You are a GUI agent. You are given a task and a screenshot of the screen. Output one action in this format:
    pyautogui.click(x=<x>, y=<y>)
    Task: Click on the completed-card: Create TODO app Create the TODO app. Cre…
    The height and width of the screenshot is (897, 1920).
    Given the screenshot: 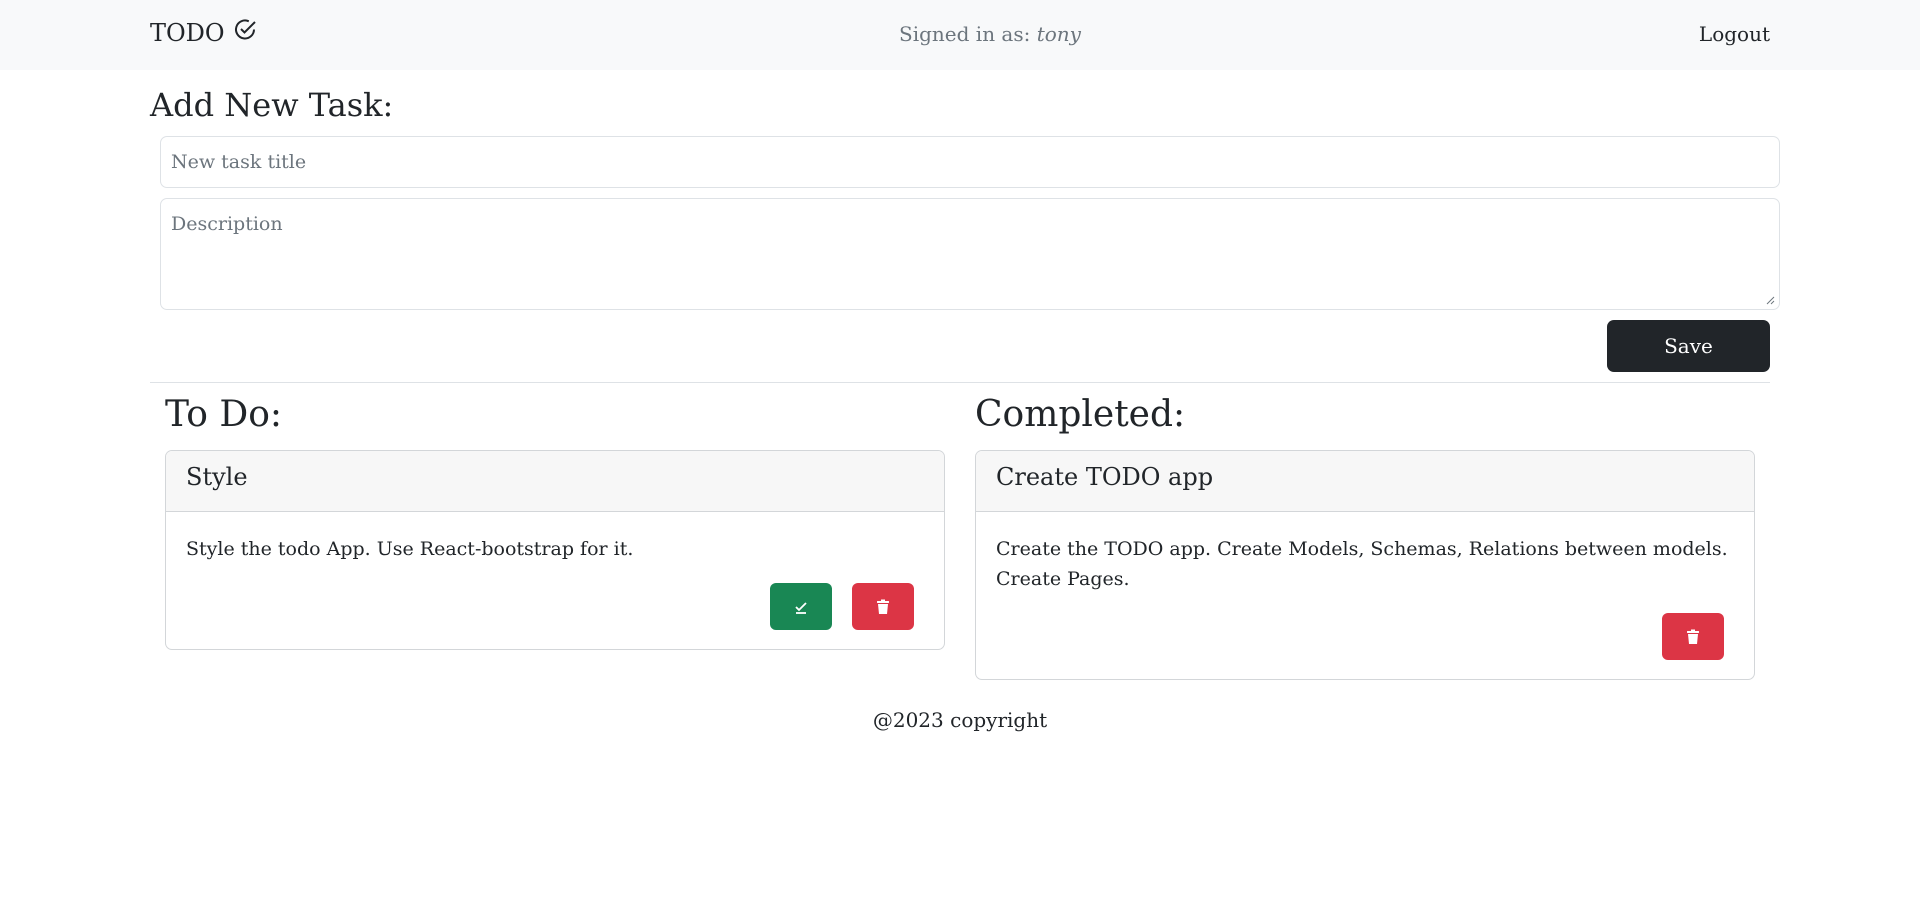 What is the action you would take?
    pyautogui.click(x=1365, y=565)
    